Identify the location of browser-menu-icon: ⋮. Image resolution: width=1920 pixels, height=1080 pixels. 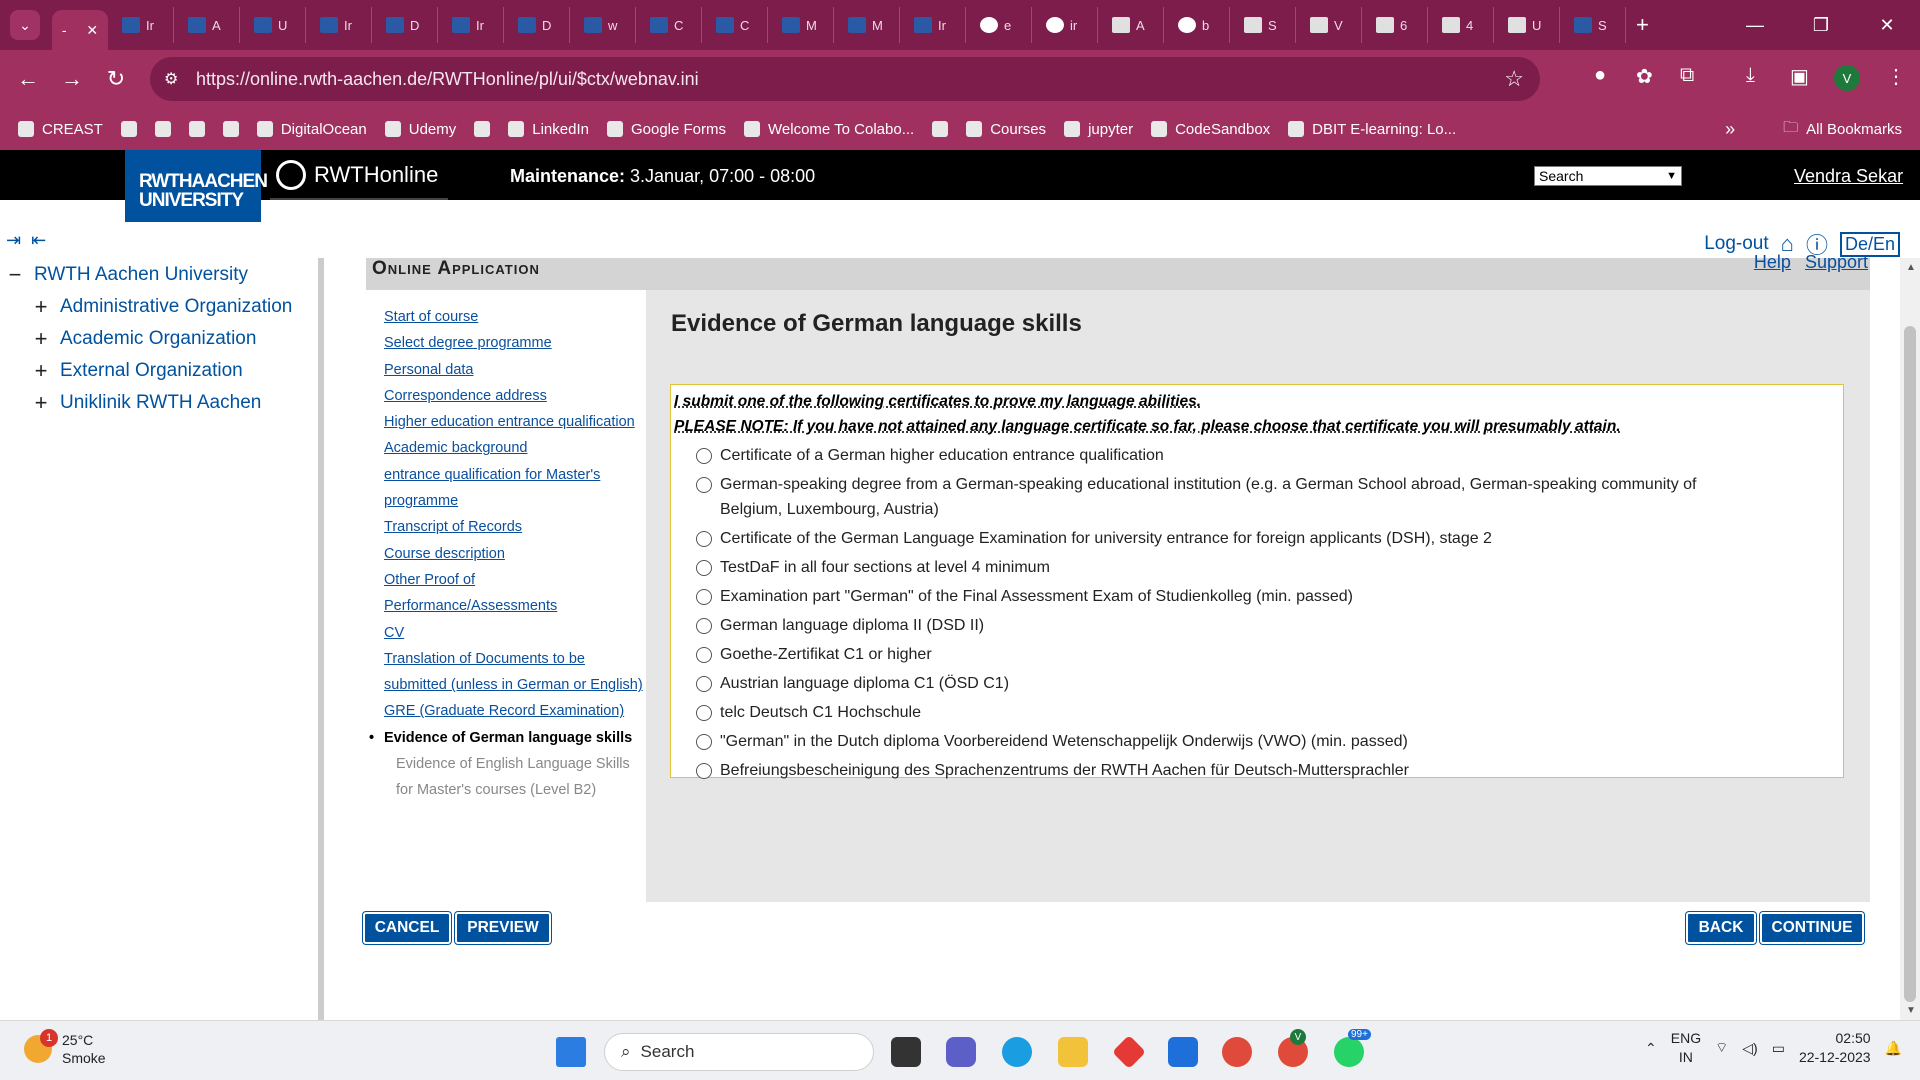
(1896, 76).